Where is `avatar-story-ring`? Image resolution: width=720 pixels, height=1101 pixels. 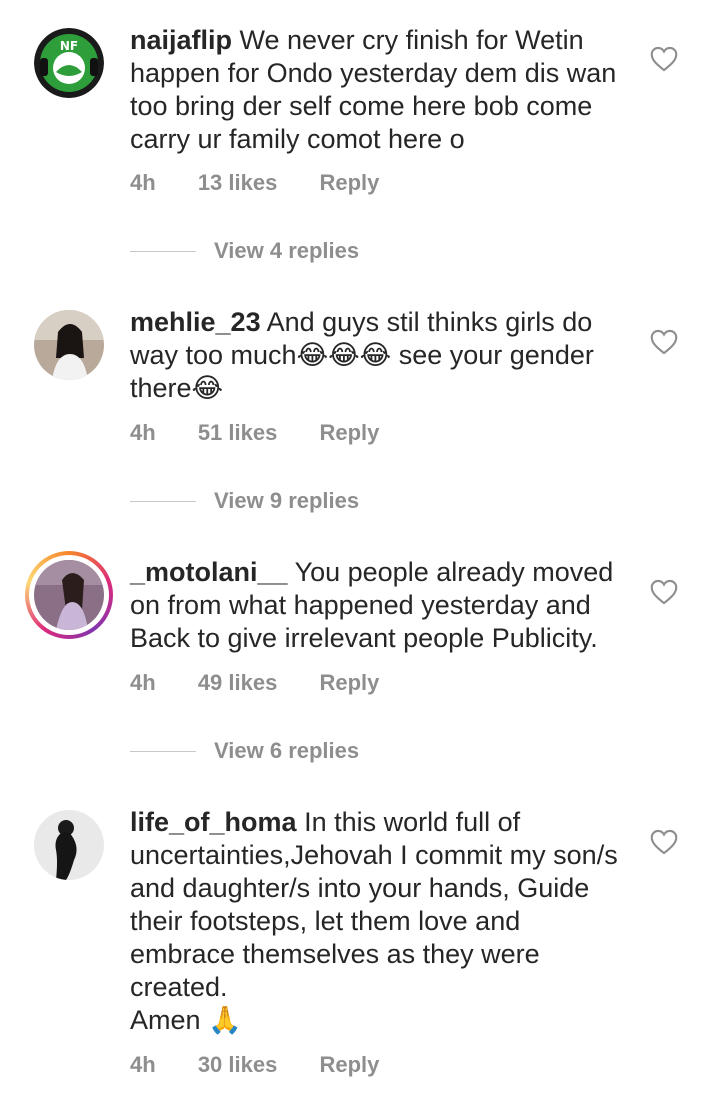 avatar-story-ring is located at coordinates (69, 595).